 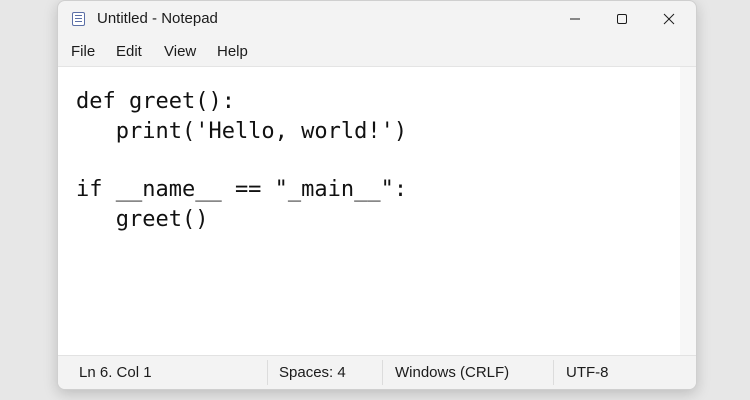 I want to click on maximize-icon, so click(x=622, y=19).